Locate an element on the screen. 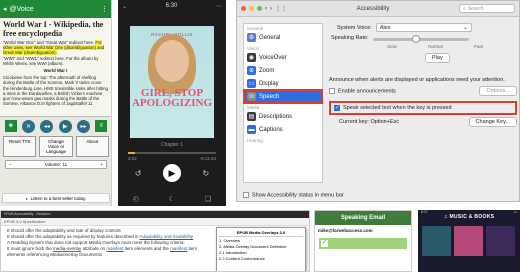 Image resolution: width=520 pixels, height=272 pixels. link: Adaptability and Scalability is located at coordinates (167, 236).